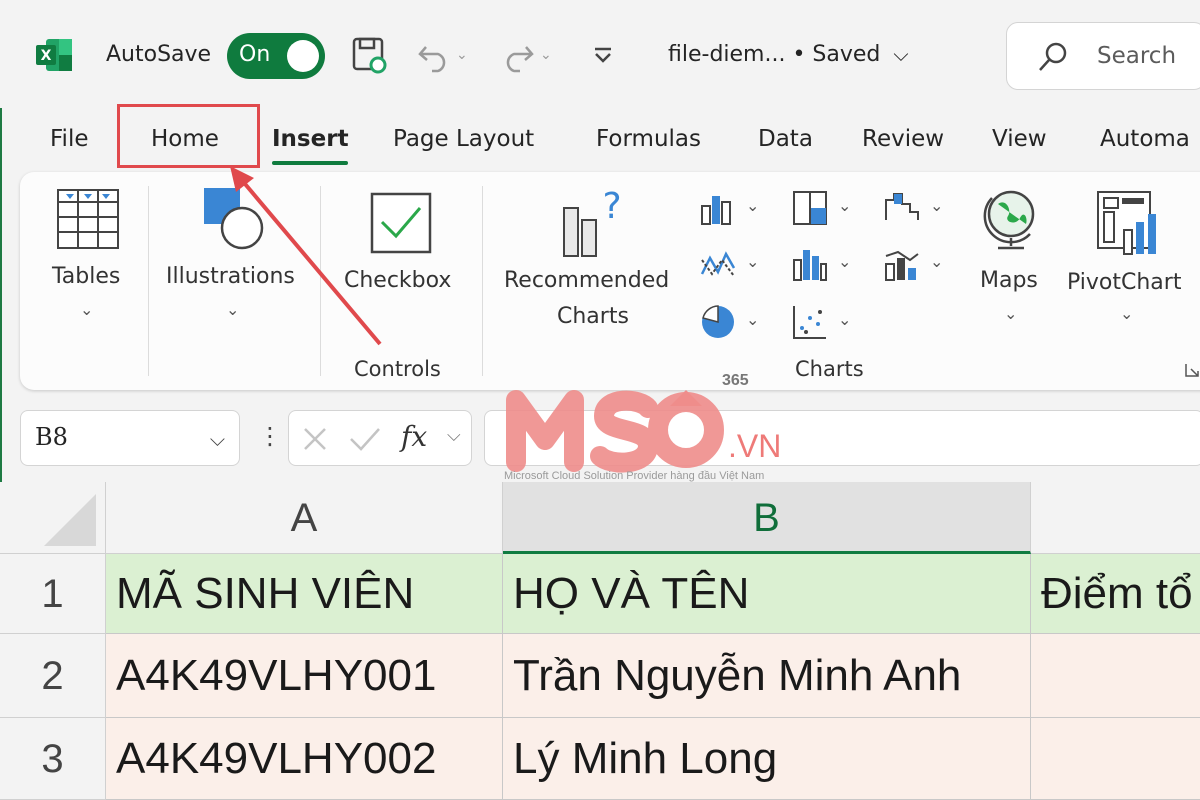  Describe the element at coordinates (53, 518) in the screenshot. I see `select-all-corner` at that location.